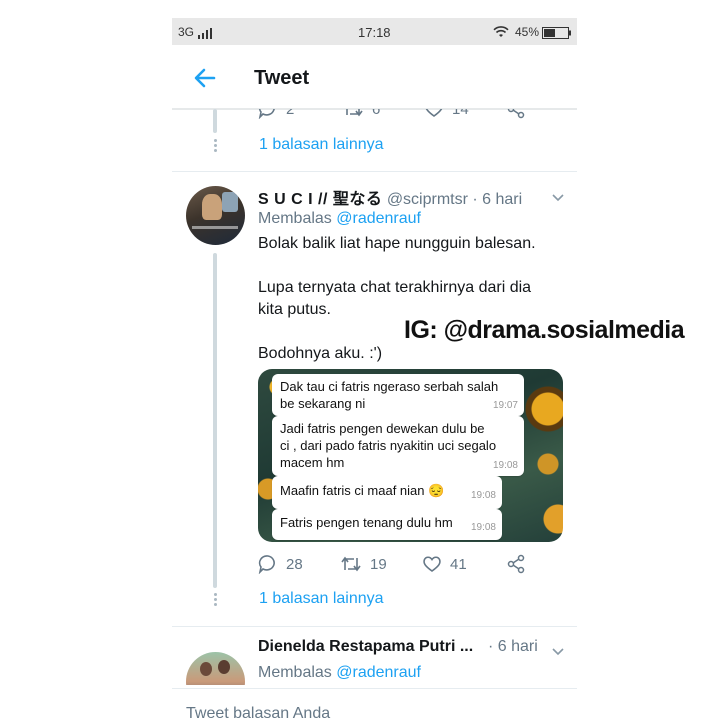 Image resolution: width=720 pixels, height=723 pixels. Describe the element at coordinates (282, 78) in the screenshot. I see `page-title: Tweet` at that location.